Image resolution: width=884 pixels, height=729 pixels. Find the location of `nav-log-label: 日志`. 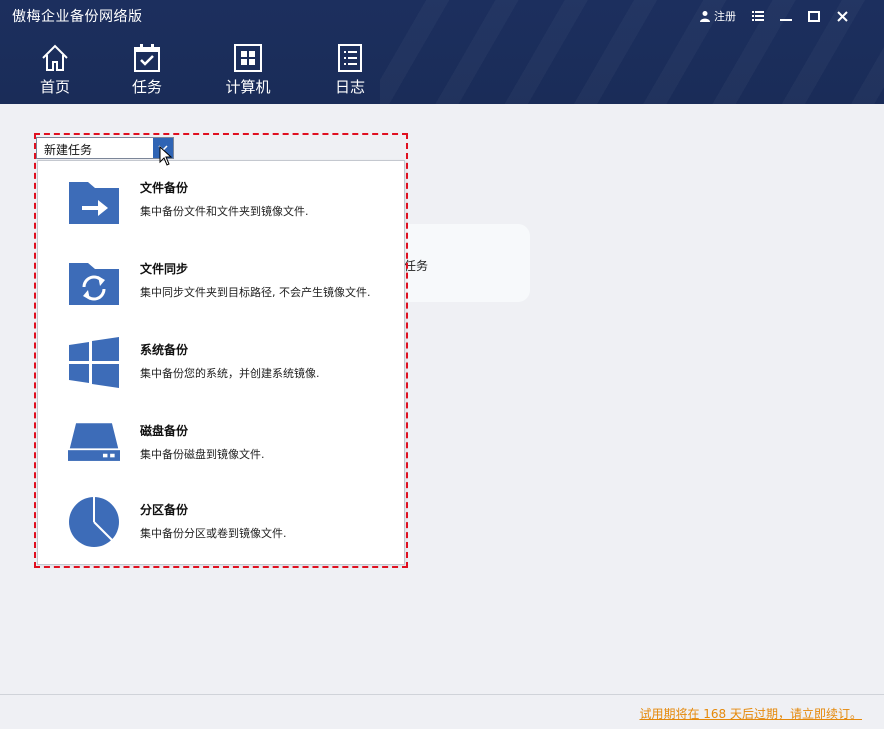

nav-log-label: 日志 is located at coordinates (349, 87).